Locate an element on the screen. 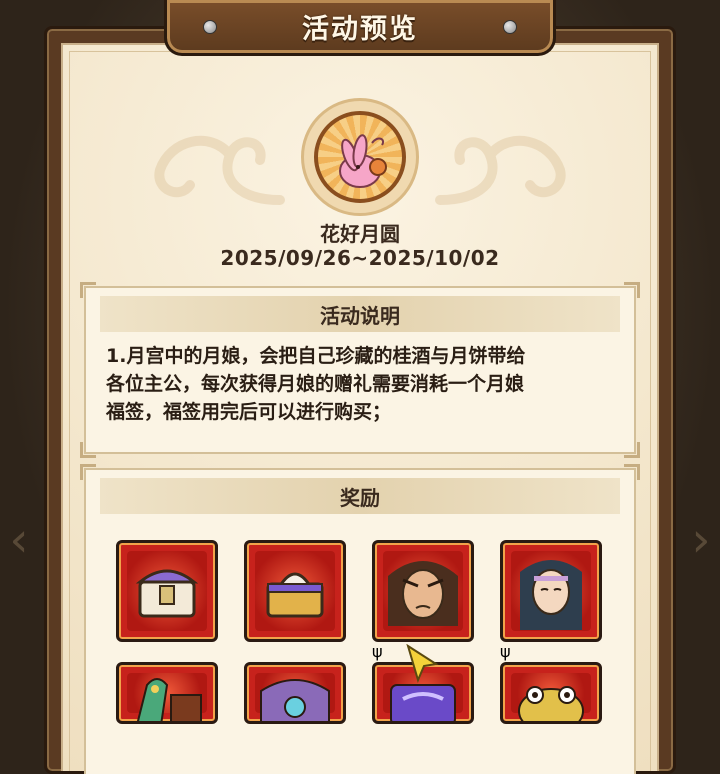 The image size is (720, 774). white-chest-icon is located at coordinates (167, 593).